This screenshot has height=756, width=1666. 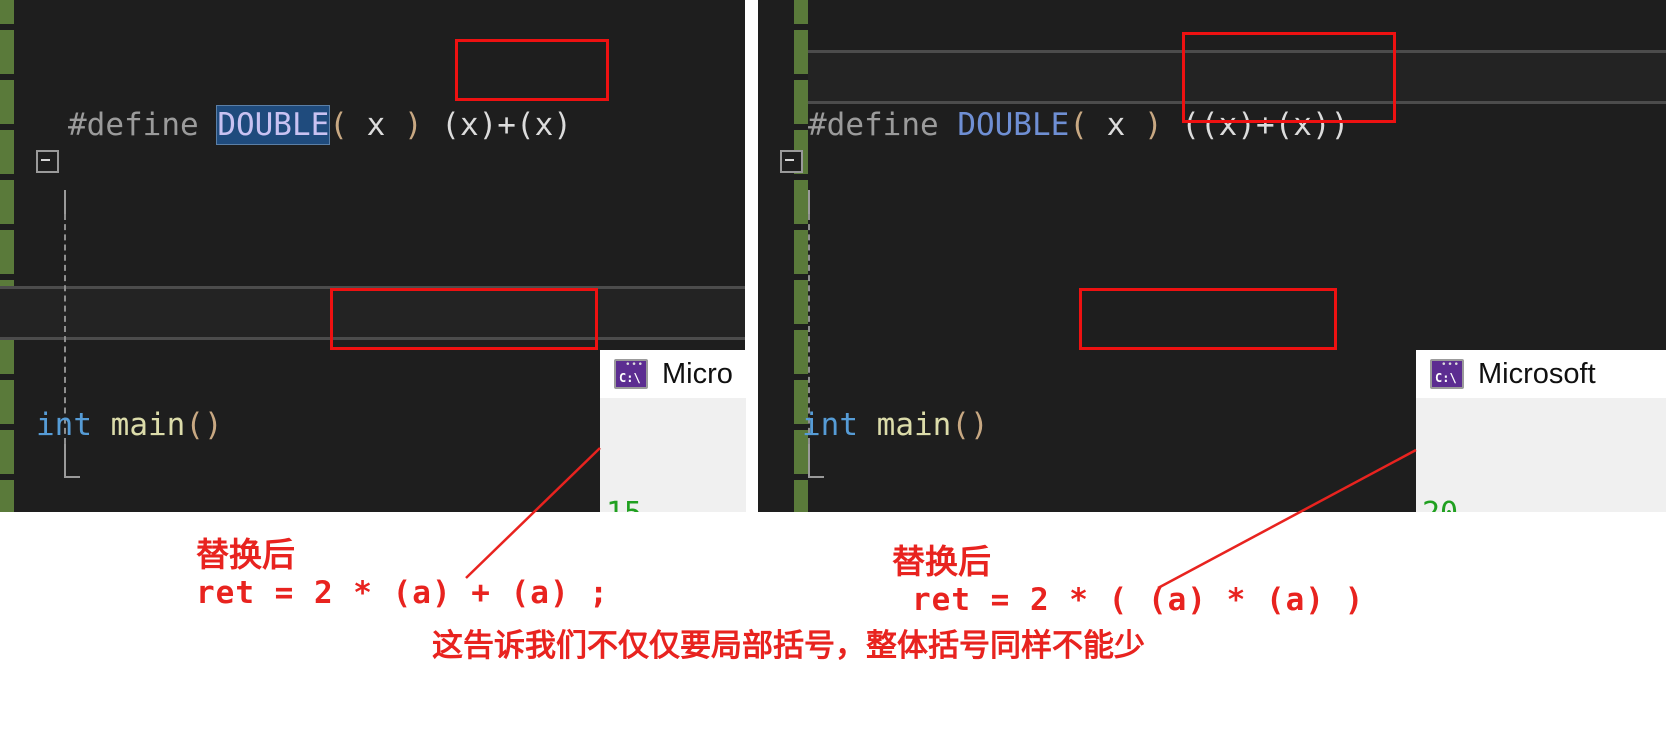 What do you see at coordinates (676, 502) in the screenshot?
I see `left-console-line-0: 15` at bounding box center [676, 502].